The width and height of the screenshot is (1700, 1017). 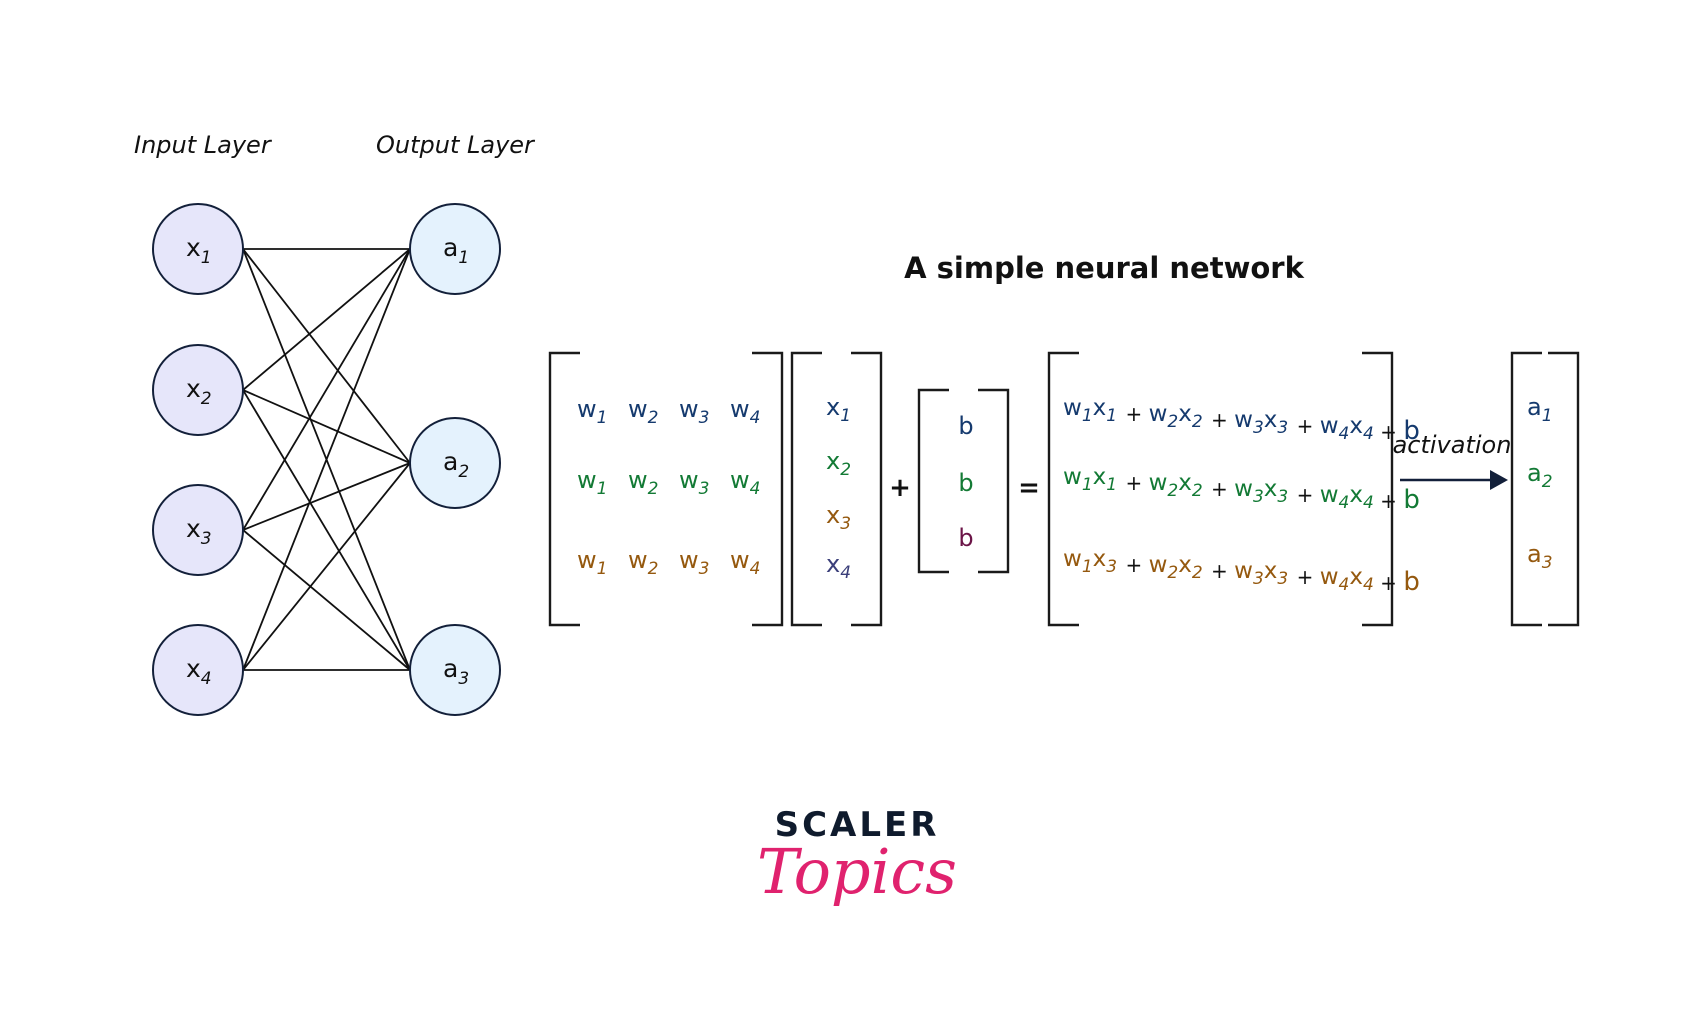 I want to click on scaler-topics-logo: SCALER Topics, so click(x=857, y=856).